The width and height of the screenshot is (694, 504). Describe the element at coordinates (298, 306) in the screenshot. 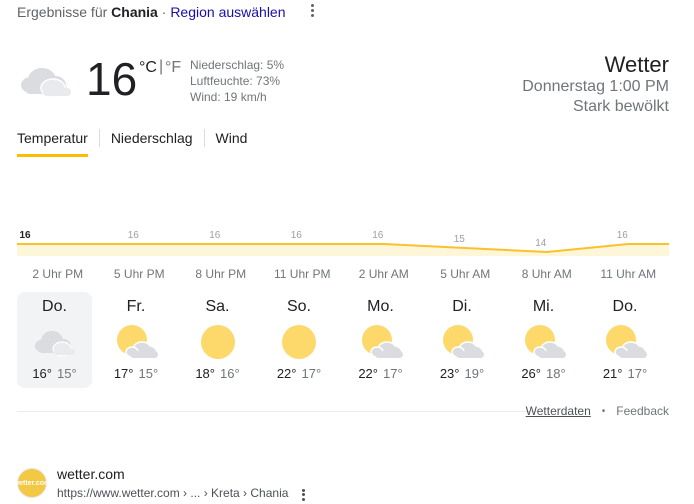

I see `day-name: So.` at that location.